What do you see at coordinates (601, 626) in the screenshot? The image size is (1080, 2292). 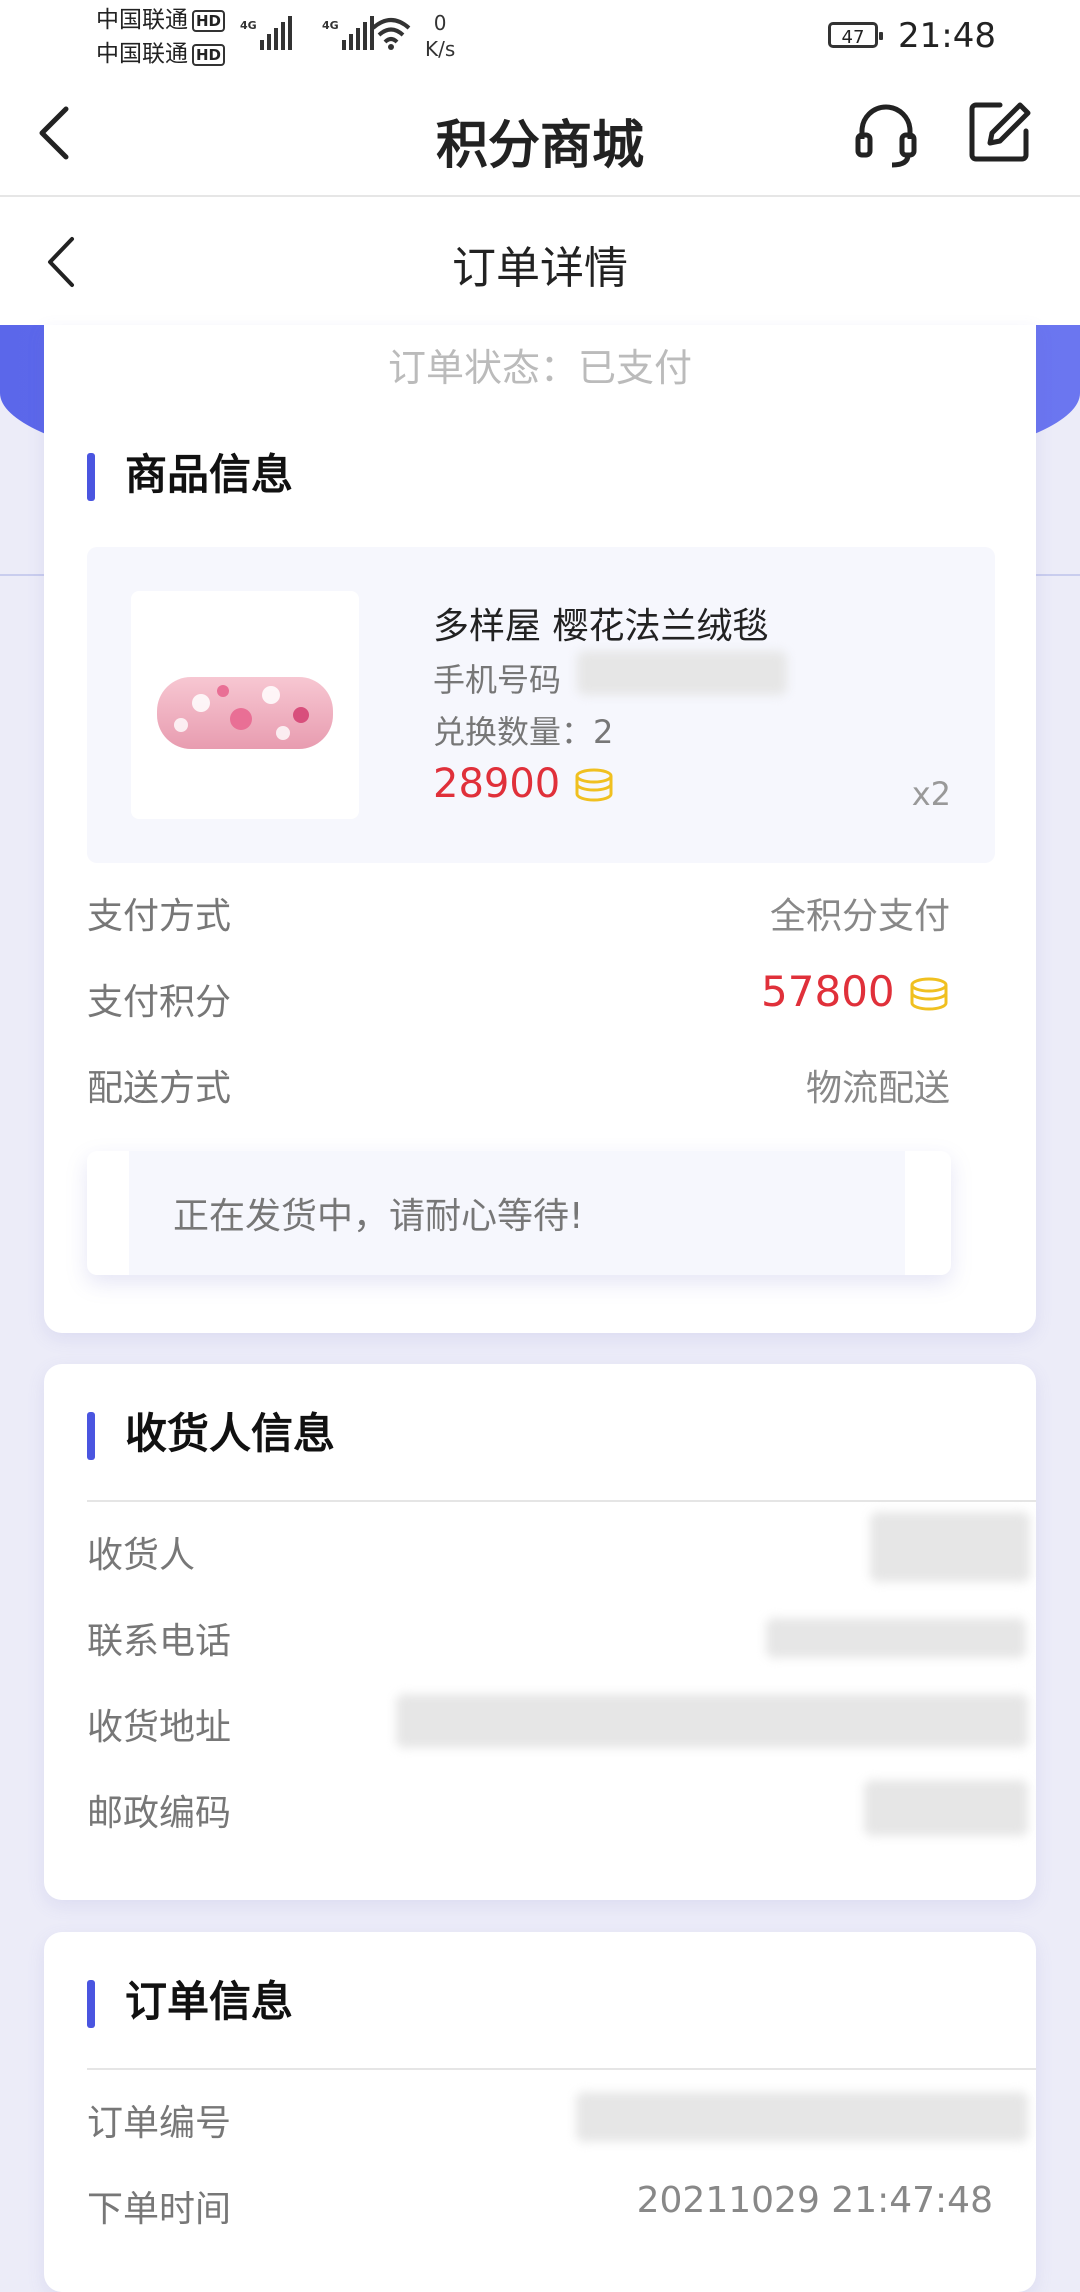 I see `product-name: 多样屋 樱花法兰绒毯` at bounding box center [601, 626].